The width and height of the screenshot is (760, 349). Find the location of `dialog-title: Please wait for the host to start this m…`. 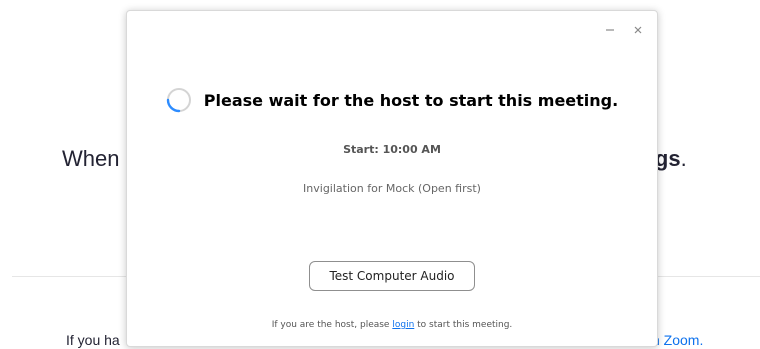

dialog-title: Please wait for the host to start this m… is located at coordinates (411, 100).